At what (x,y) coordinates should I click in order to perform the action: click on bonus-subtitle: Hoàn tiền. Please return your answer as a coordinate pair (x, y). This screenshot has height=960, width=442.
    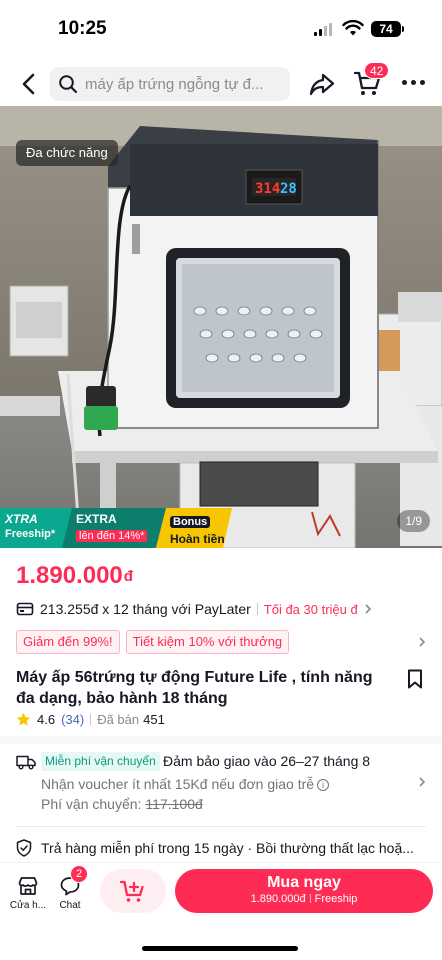
    Looking at the image, I should click on (197, 539).